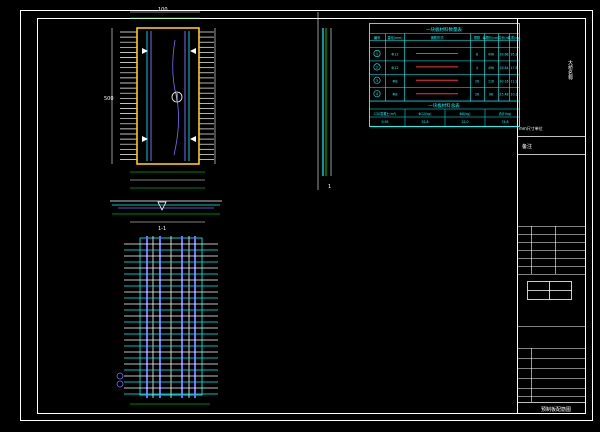  What do you see at coordinates (503, 81) in the screenshot?
I see `row-value: 30.16` at bounding box center [503, 81].